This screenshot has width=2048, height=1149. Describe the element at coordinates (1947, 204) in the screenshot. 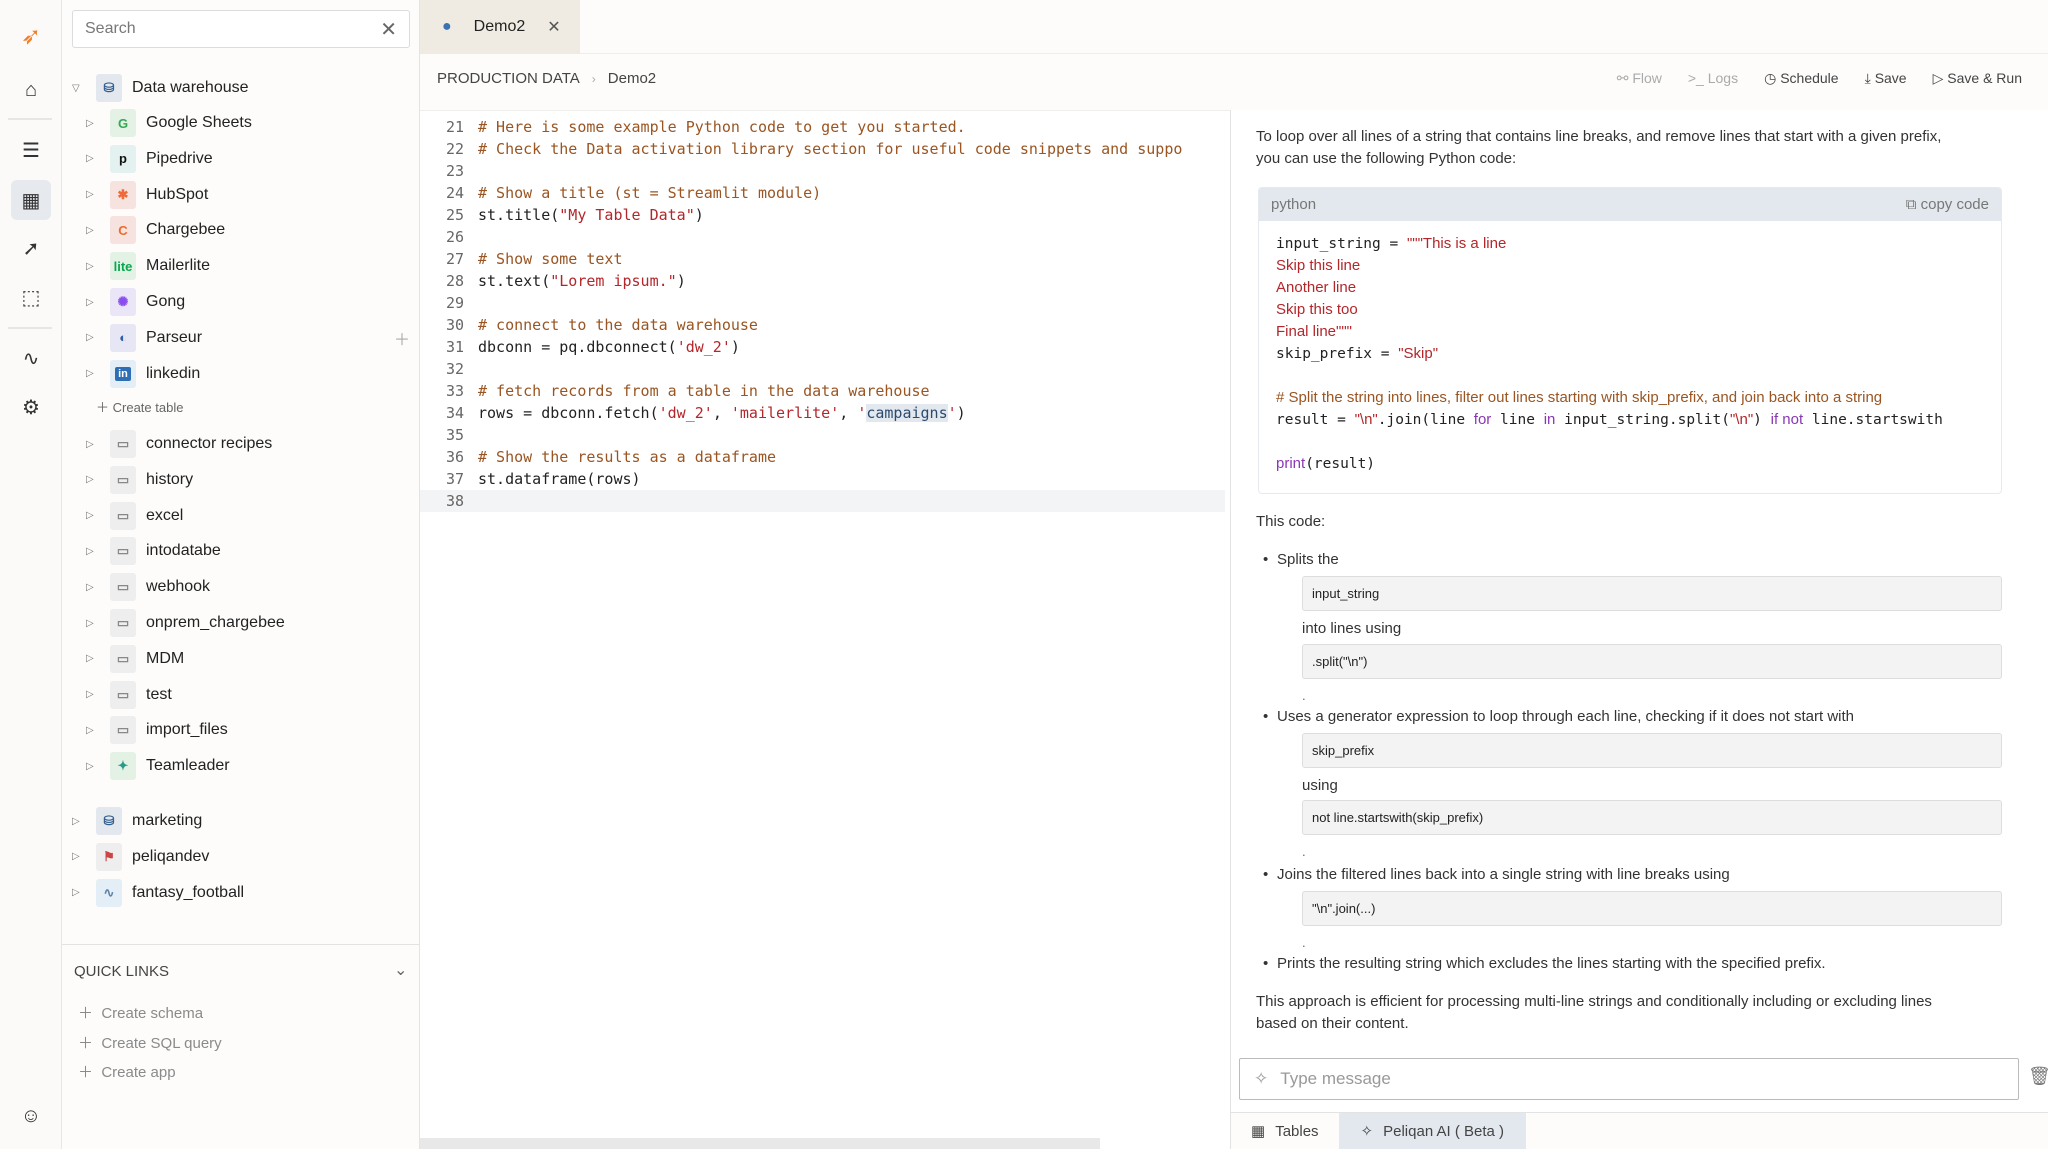

I see `copy-code-button: ⧉ copy code` at that location.